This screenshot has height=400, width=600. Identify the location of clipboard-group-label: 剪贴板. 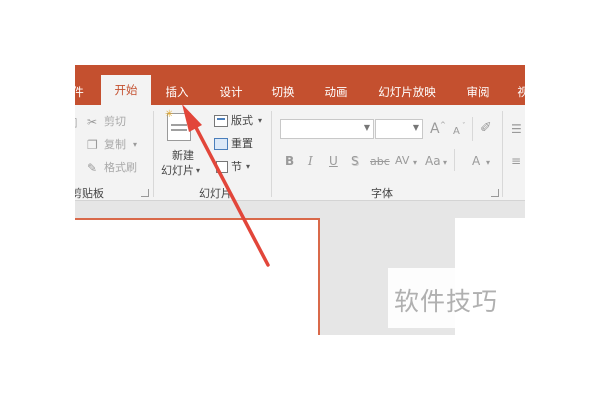
(89, 193).